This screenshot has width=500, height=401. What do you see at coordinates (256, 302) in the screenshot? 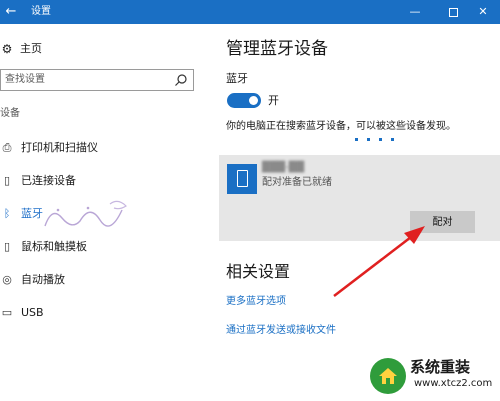
I see `more-bluetooth-options-link: 更多蓝牙选项` at bounding box center [256, 302].